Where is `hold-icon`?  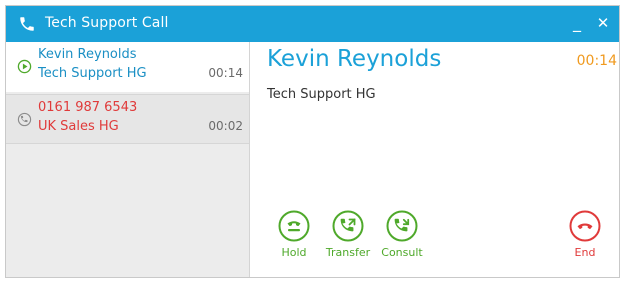 hold-icon is located at coordinates (294, 226).